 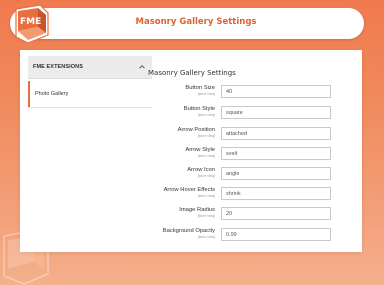 I want to click on field-label: Arrow Hover Effects, so click(x=189, y=190).